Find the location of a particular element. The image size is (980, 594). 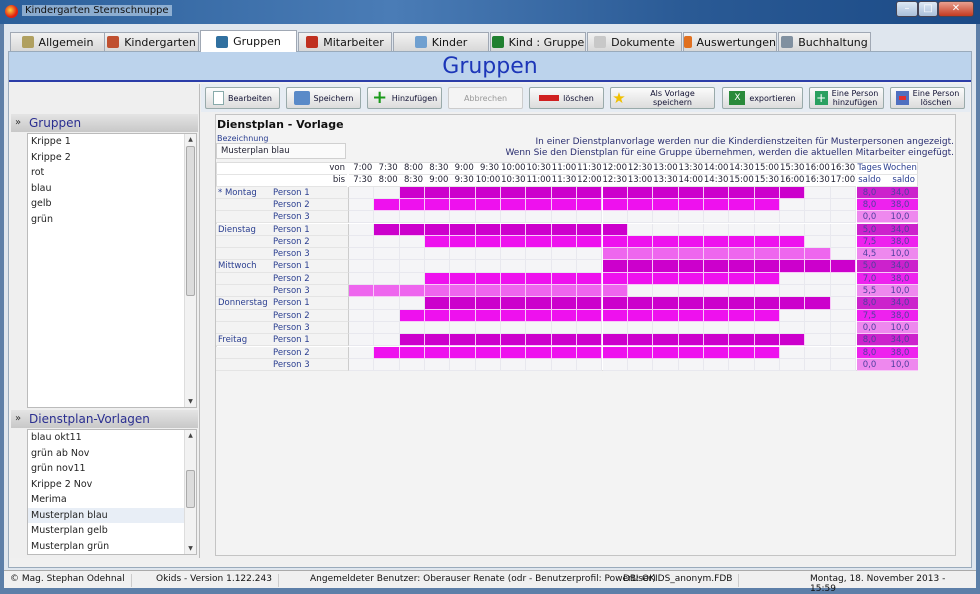

tab-gruppen: Gruppen is located at coordinates (248, 41).